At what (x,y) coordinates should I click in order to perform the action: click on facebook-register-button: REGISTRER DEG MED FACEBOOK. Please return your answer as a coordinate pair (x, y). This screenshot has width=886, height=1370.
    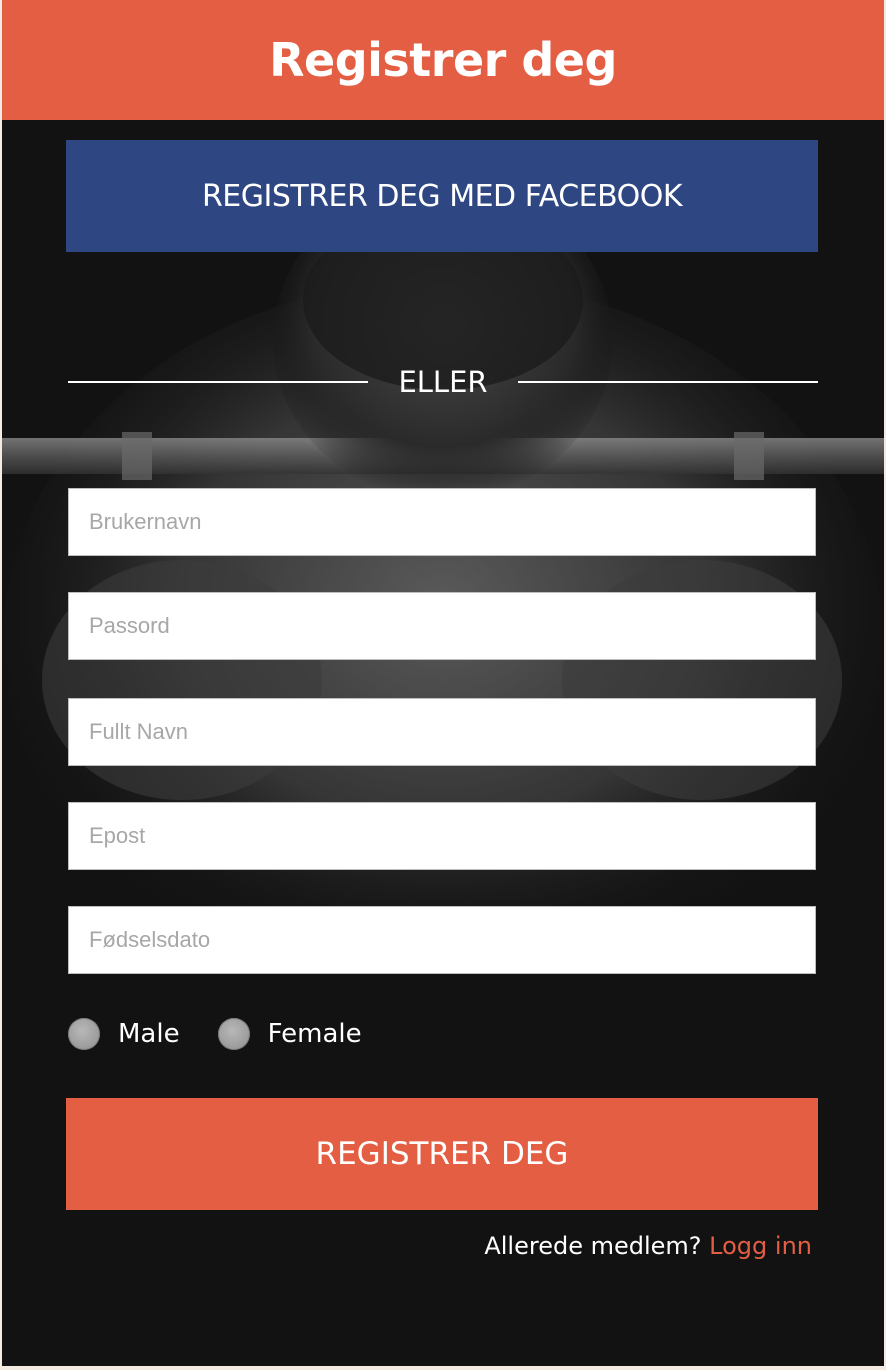
    Looking at the image, I should click on (442, 196).